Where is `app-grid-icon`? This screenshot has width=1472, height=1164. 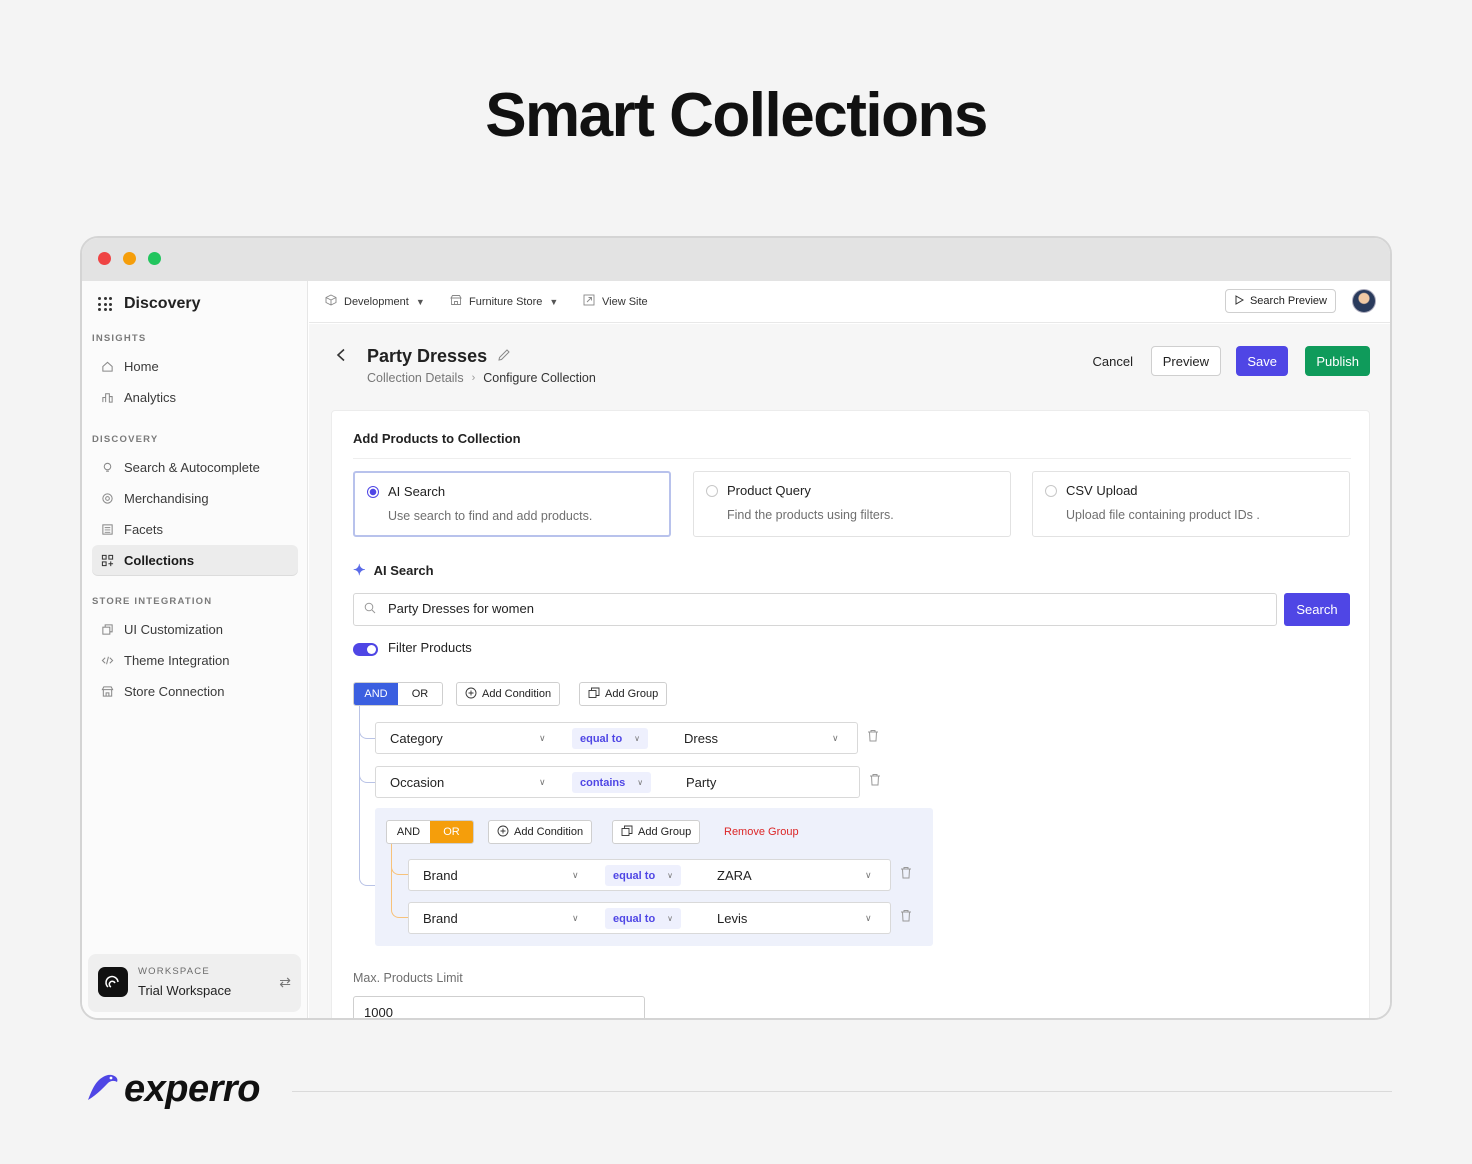 app-grid-icon is located at coordinates (105, 304).